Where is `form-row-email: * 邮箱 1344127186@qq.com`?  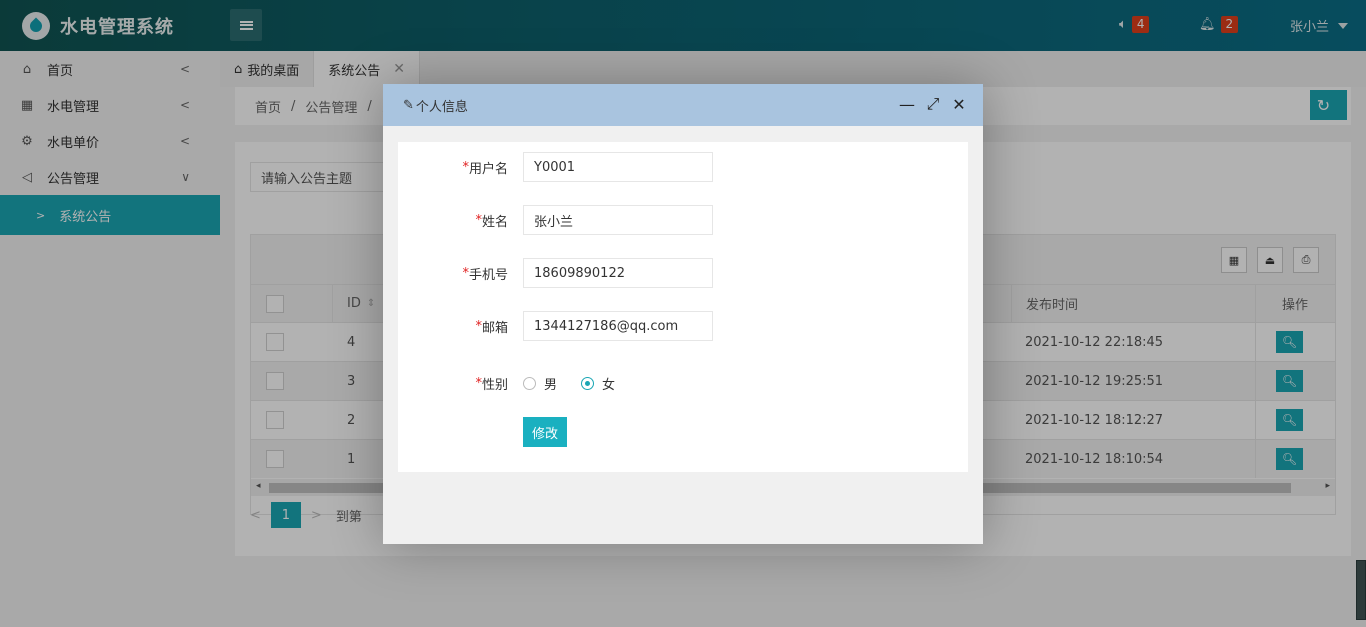 form-row-email: * 邮箱 1344127186@qq.com is located at coordinates (683, 326).